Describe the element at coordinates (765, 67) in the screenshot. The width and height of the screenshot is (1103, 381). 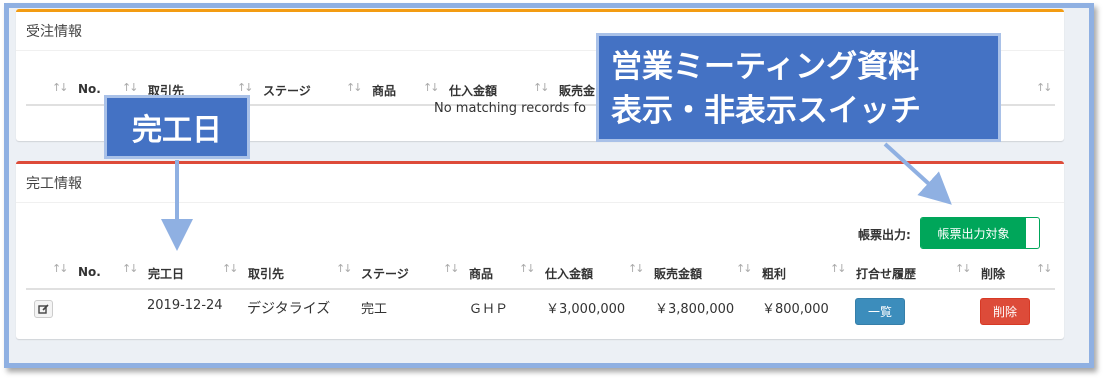
I see `switch-callout-line1: 営業ミーティング資料` at that location.